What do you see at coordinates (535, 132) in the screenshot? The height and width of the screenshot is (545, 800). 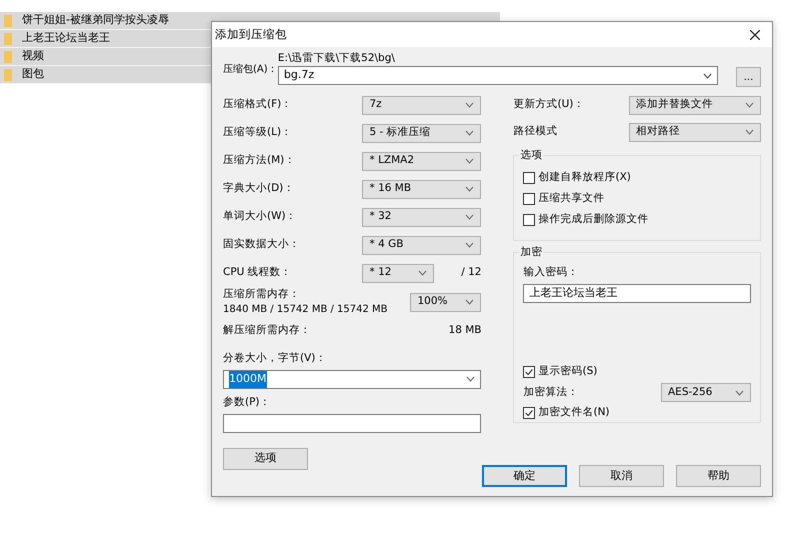 I see `field-label: 路径模式` at bounding box center [535, 132].